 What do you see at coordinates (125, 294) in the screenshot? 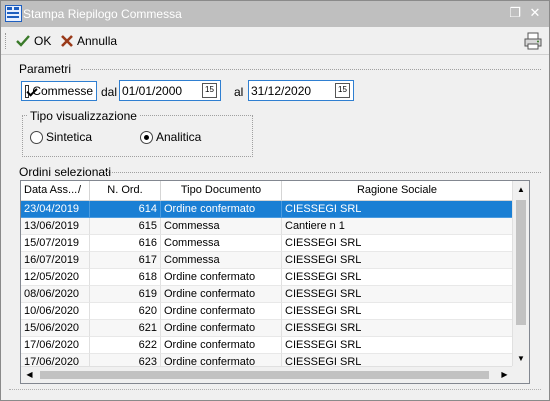
I see `cell-numero-ordine: 619` at bounding box center [125, 294].